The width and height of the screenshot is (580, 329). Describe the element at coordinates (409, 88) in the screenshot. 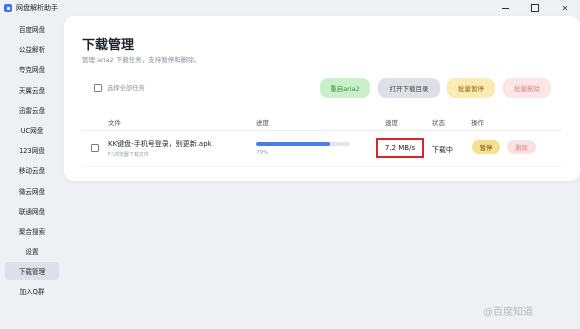

I see `open-download-dir-button: 打开下载目录` at that location.